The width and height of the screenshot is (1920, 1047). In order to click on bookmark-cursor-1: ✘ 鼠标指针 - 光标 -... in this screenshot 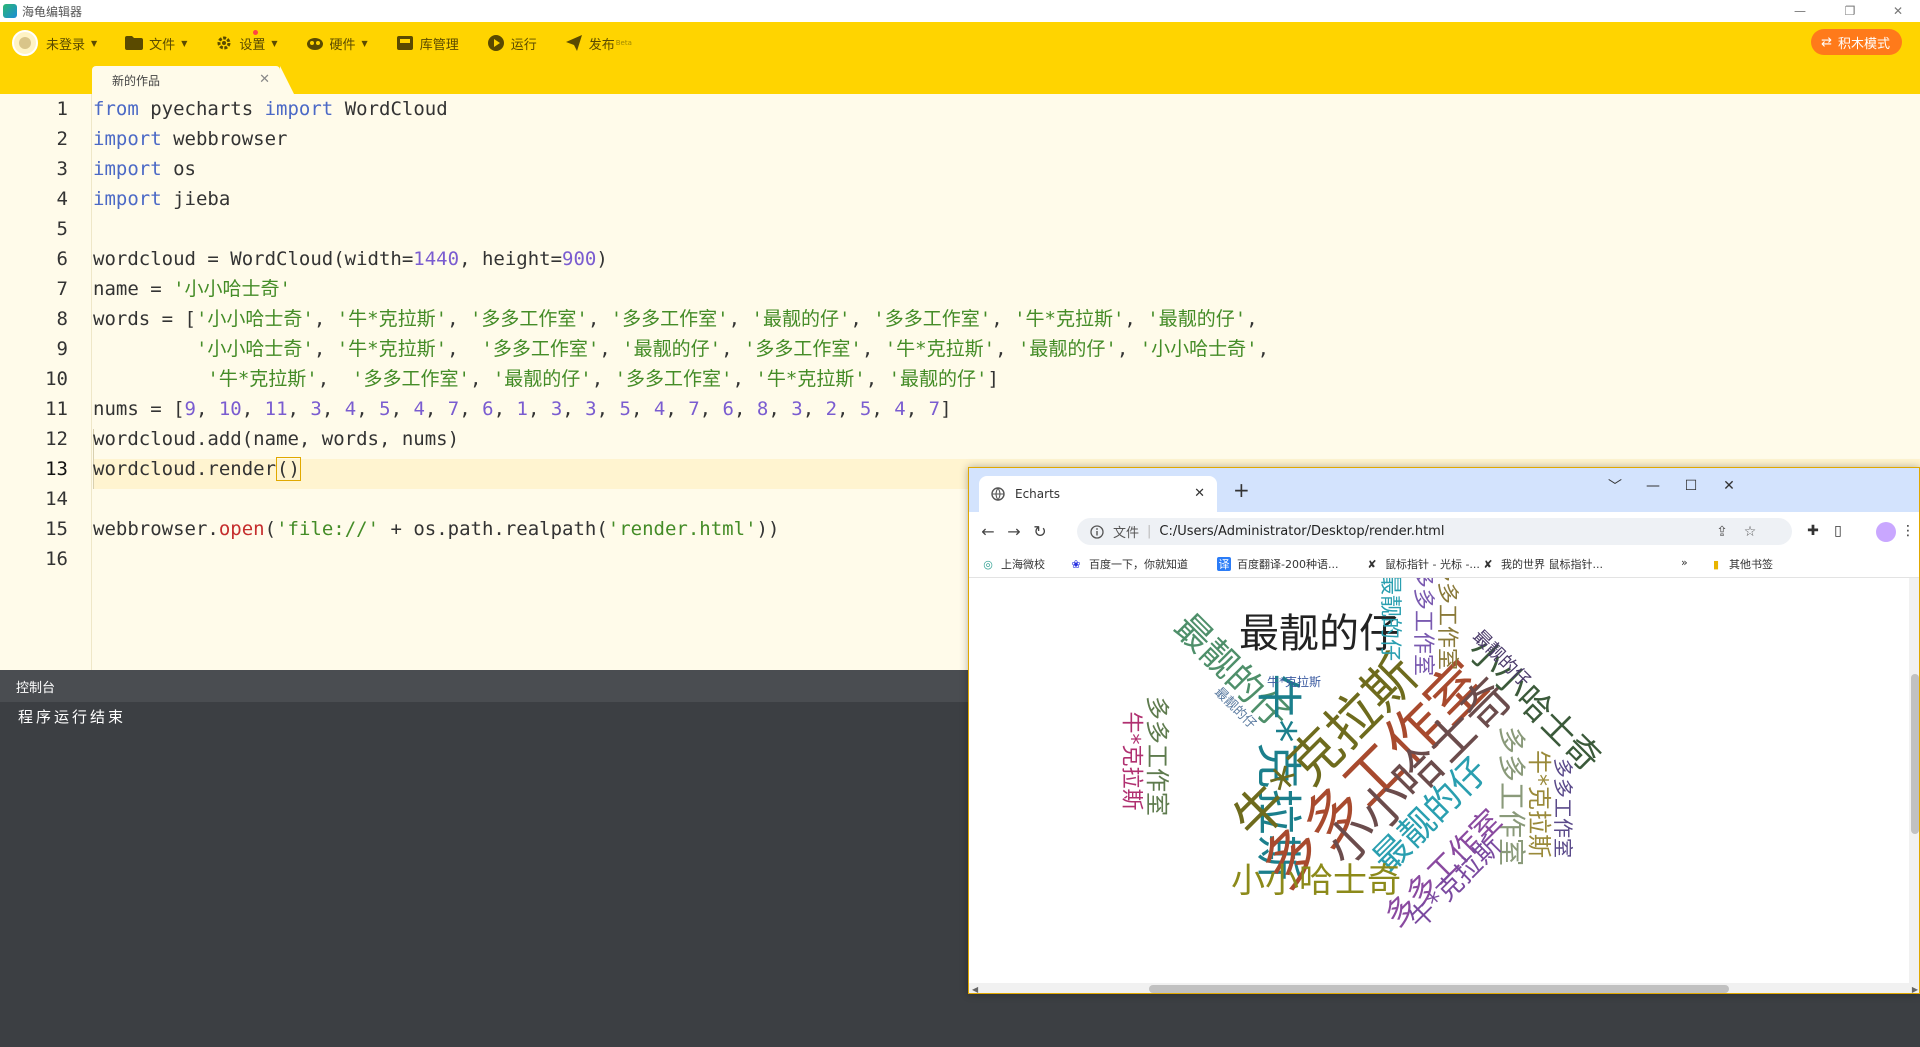, I will do `click(1422, 564)`.